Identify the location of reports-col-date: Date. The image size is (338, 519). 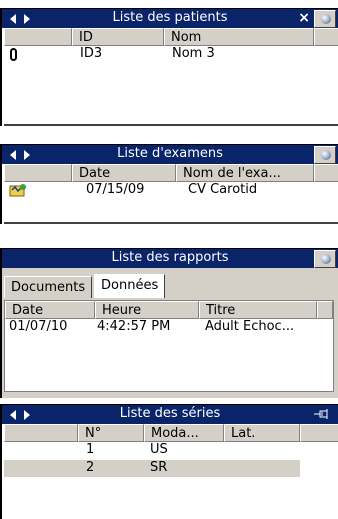
(50, 310).